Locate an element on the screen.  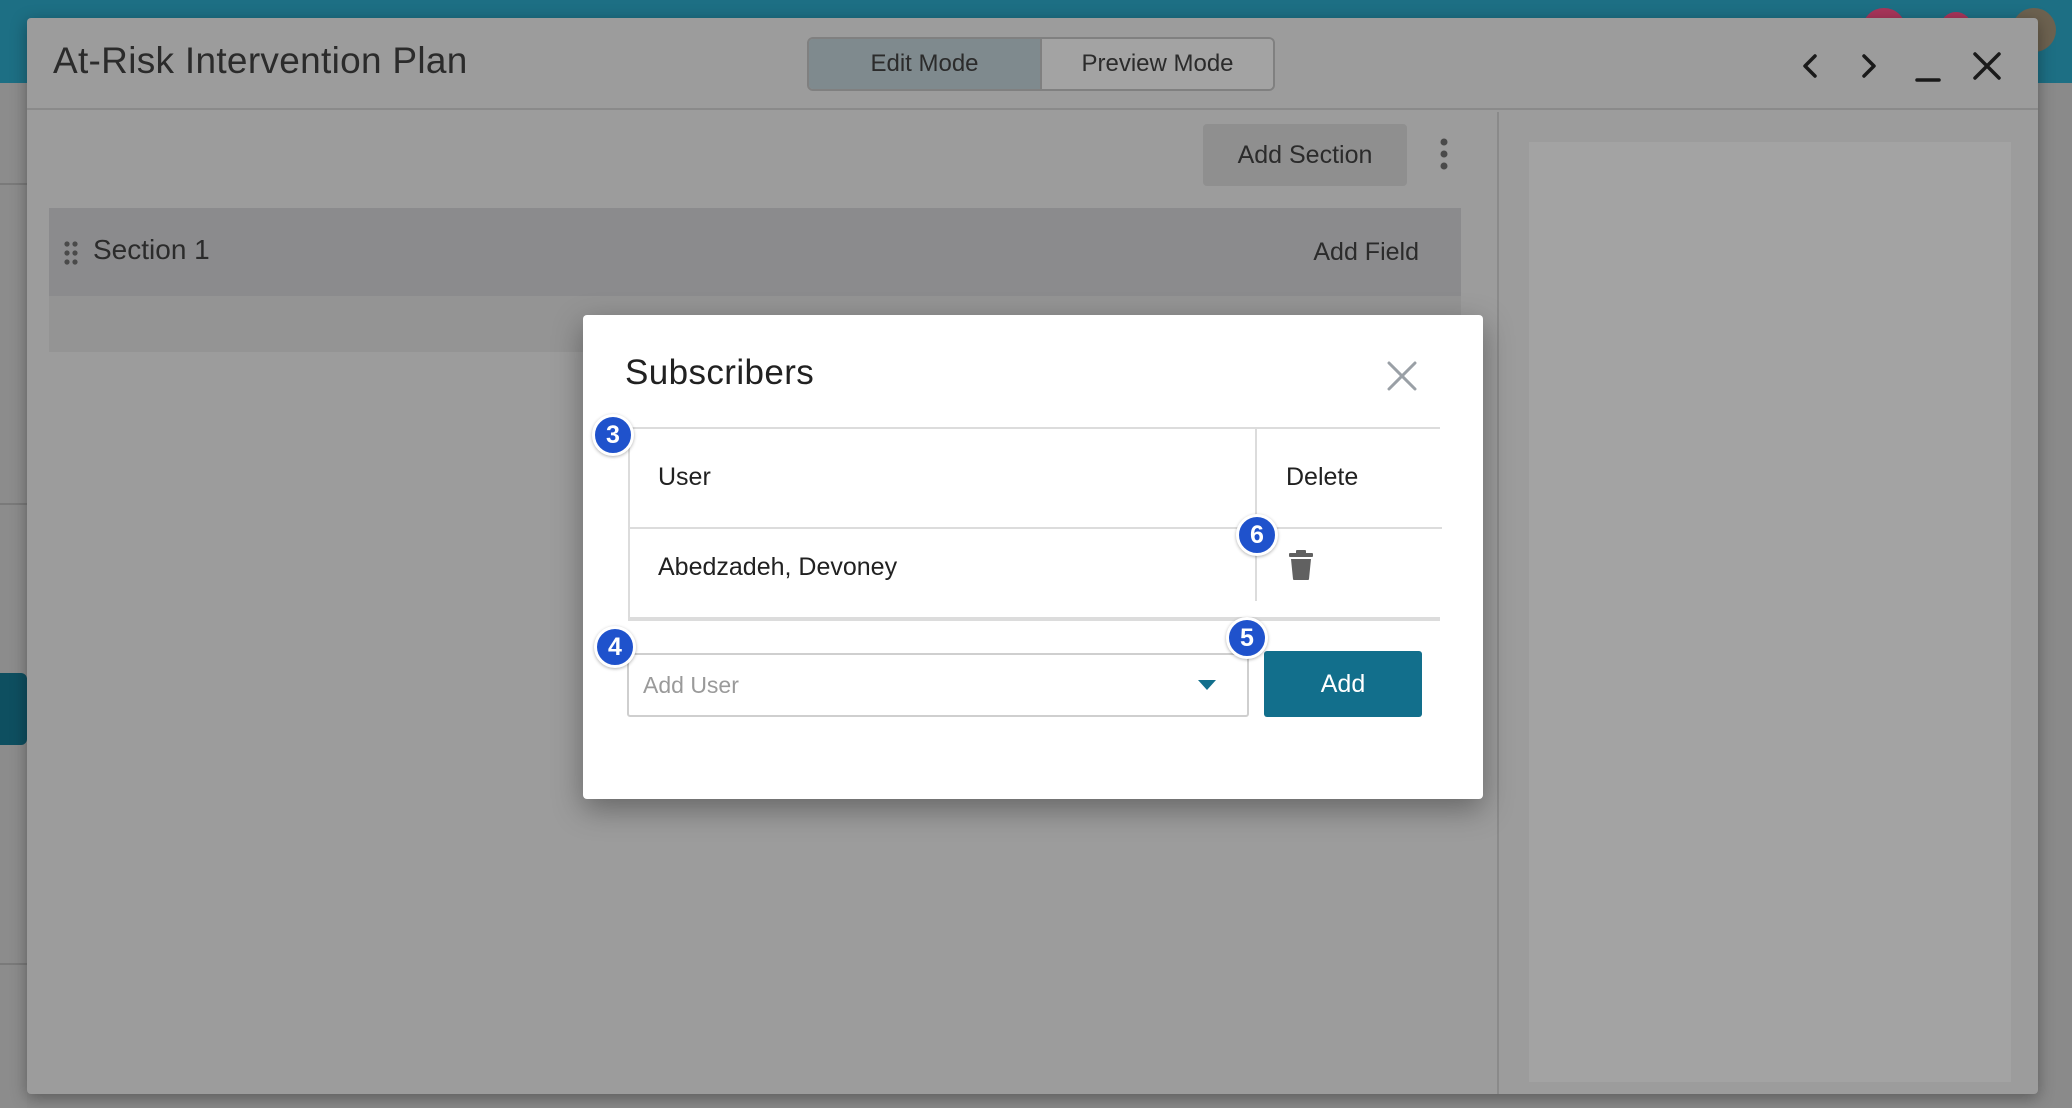
drag-handle-icon is located at coordinates (71, 253).